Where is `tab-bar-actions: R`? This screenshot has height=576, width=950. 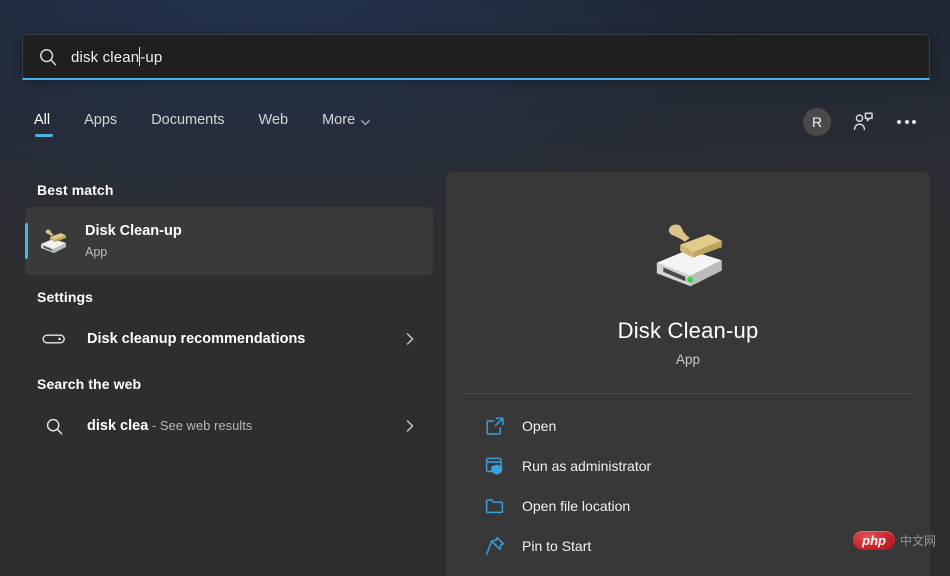
tab-bar-actions: R is located at coordinates (860, 122).